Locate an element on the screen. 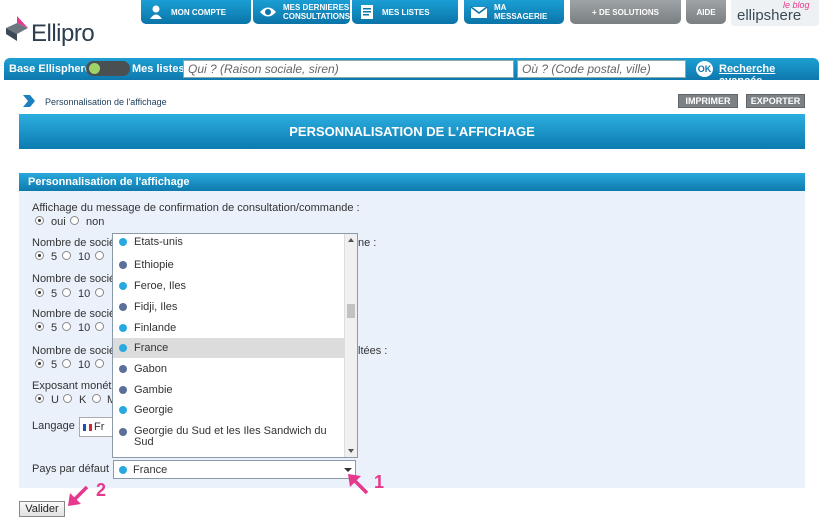 This screenshot has height=519, width=827. dropdown-option: Finlande is located at coordinates (228, 328).